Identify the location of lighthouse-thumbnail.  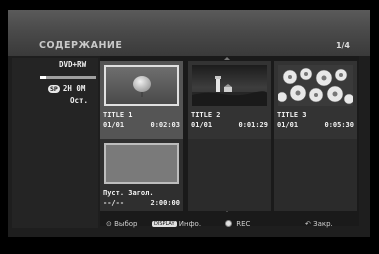
(229, 85).